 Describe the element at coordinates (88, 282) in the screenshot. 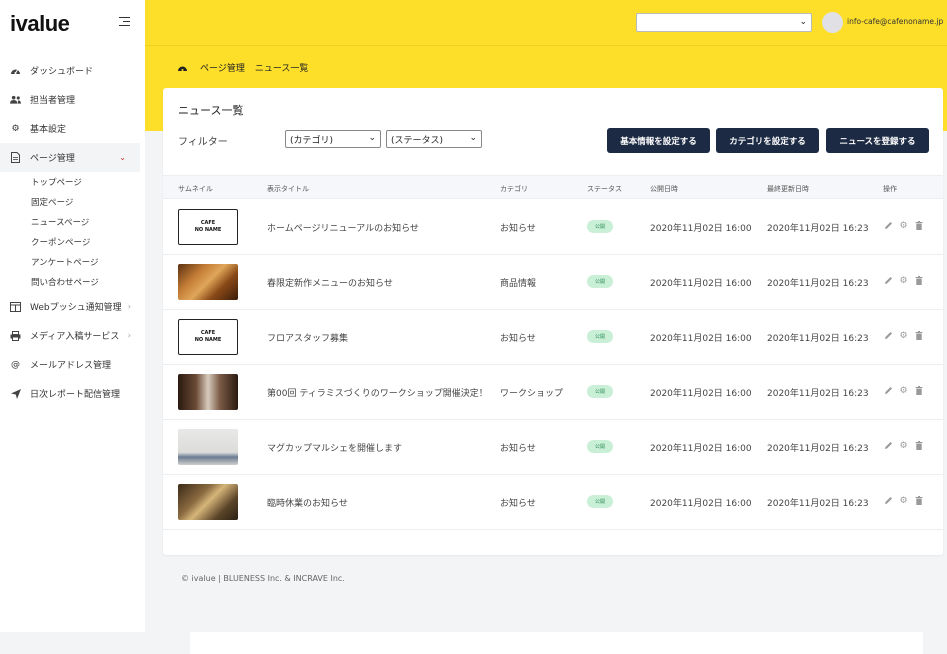

I see `sidebar-subitem-contact-page: 問い合わせページ` at that location.